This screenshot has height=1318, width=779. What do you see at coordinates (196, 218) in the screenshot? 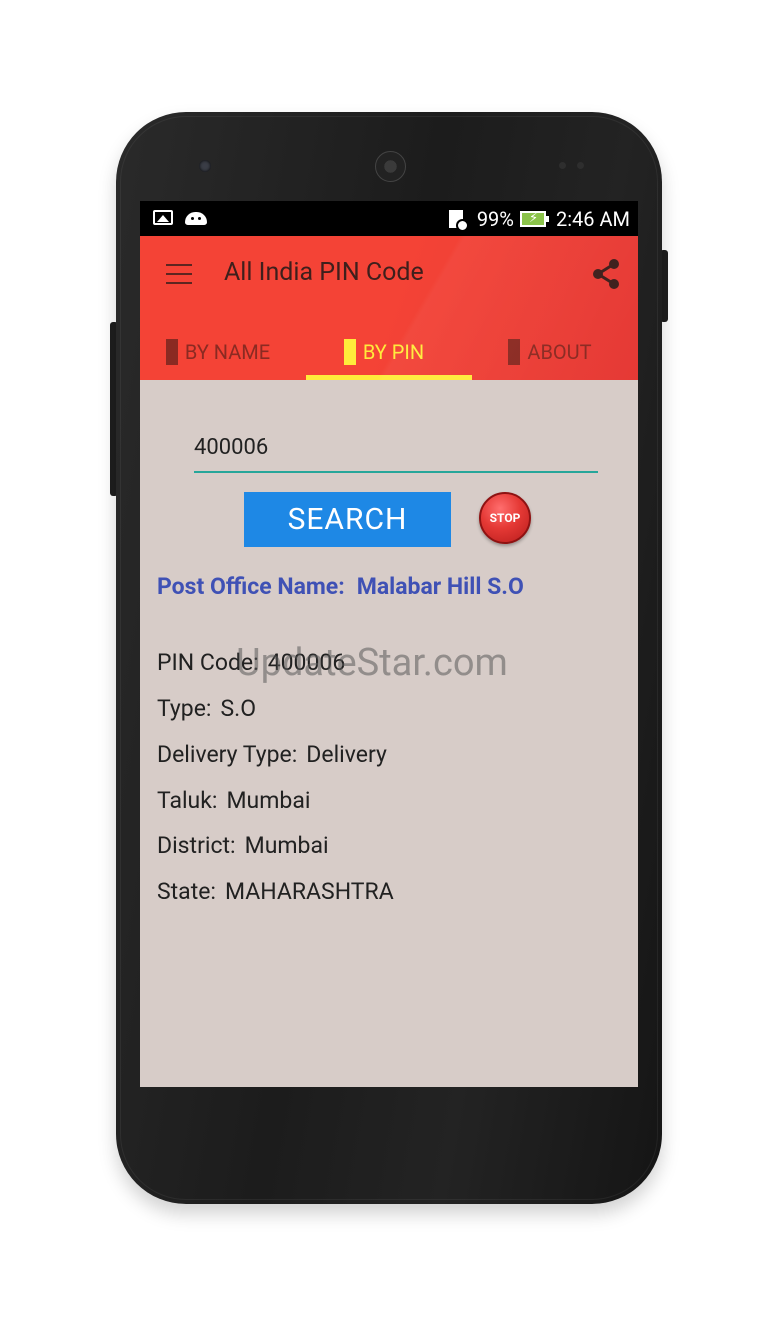
I see `android-icon` at bounding box center [196, 218].